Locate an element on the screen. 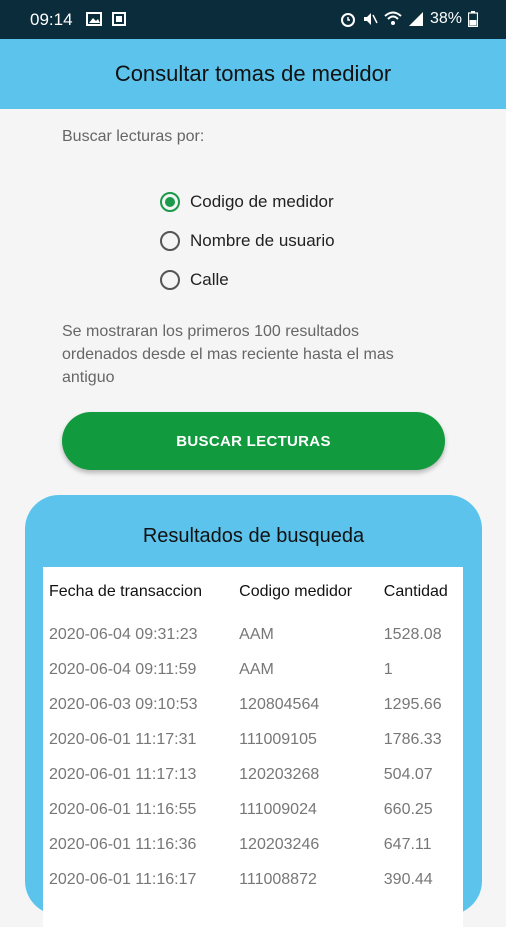 Image resolution: width=506 pixels, height=927 pixels. table-row: 2020-06-04 09:11:59 AAM 1 is located at coordinates (253, 669).